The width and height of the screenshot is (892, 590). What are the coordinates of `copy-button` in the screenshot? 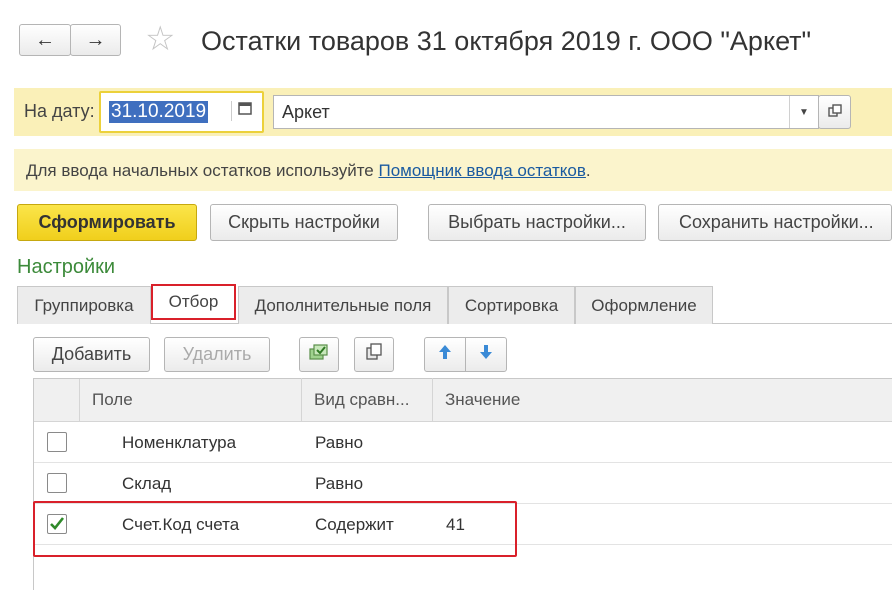 It's located at (374, 354).